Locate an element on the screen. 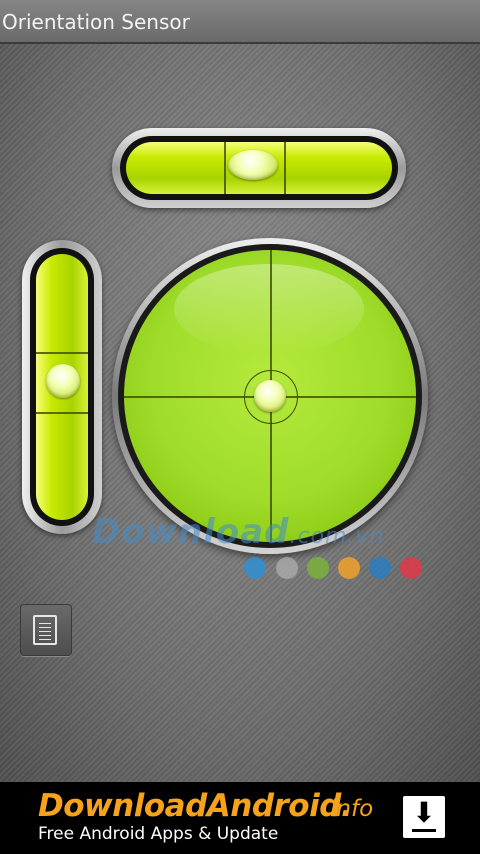 The height and width of the screenshot is (854, 480). title-bar: Orientation Sensor is located at coordinates (240, 22).